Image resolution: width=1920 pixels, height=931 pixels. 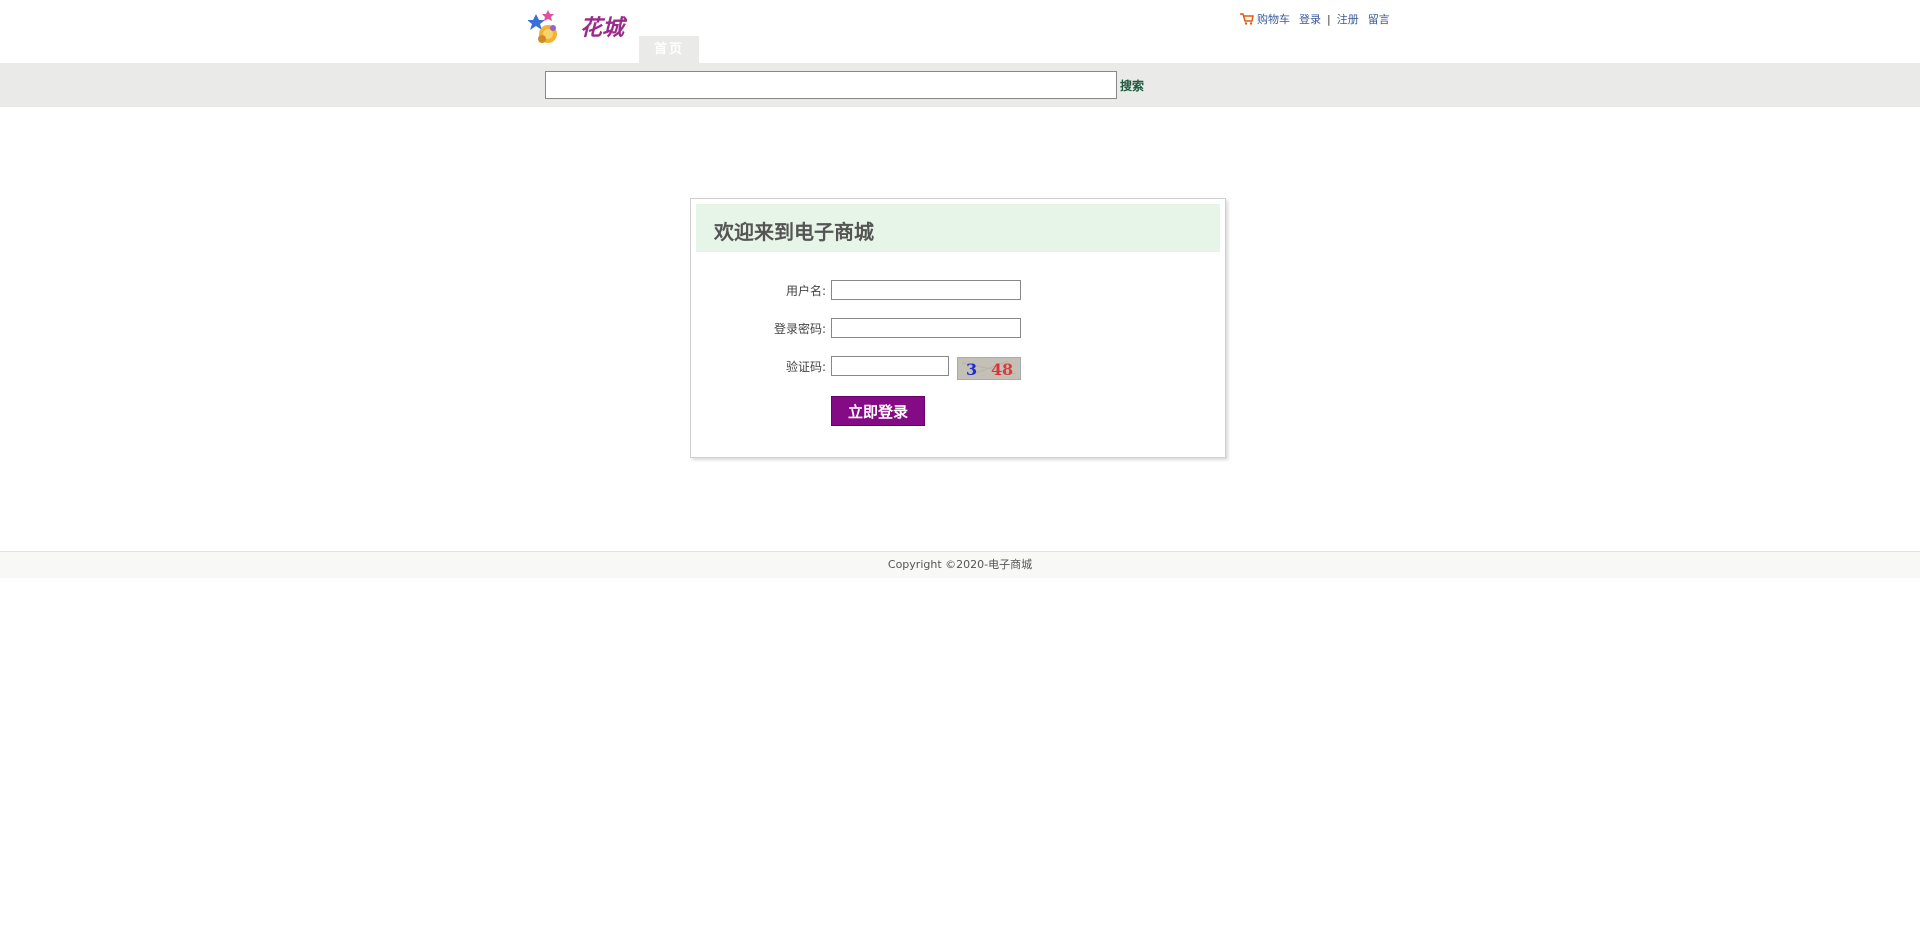 I want to click on captcha-graphic: 3 4 8, so click(x=989, y=369).